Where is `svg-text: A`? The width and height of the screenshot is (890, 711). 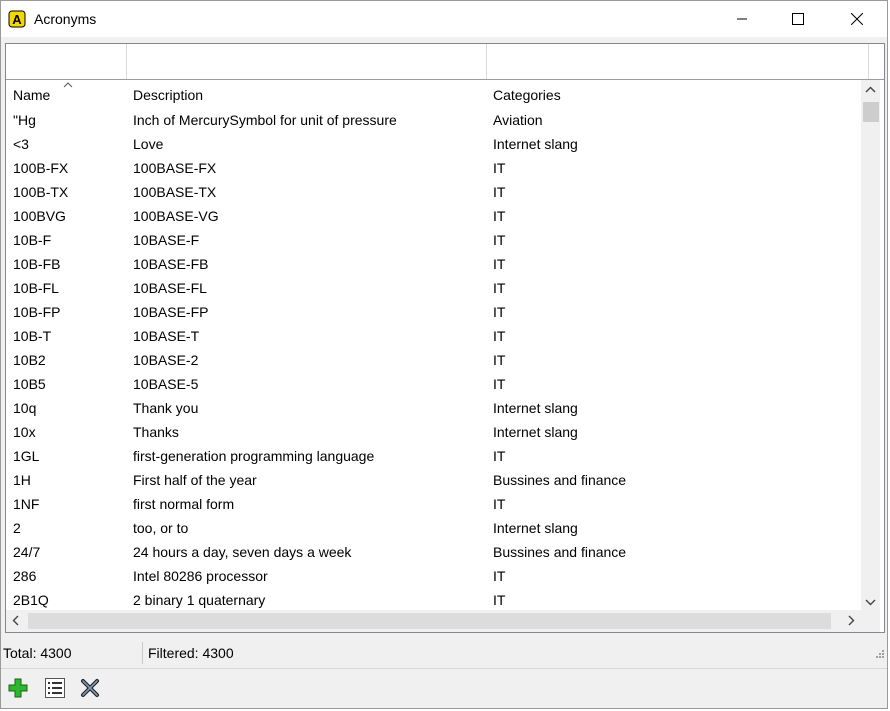
svg-text: A is located at coordinates (17, 19).